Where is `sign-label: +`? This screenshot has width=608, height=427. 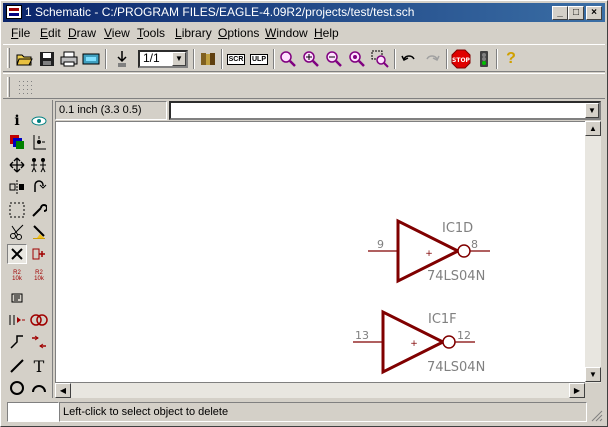 sign-label: + is located at coordinates (414, 344).